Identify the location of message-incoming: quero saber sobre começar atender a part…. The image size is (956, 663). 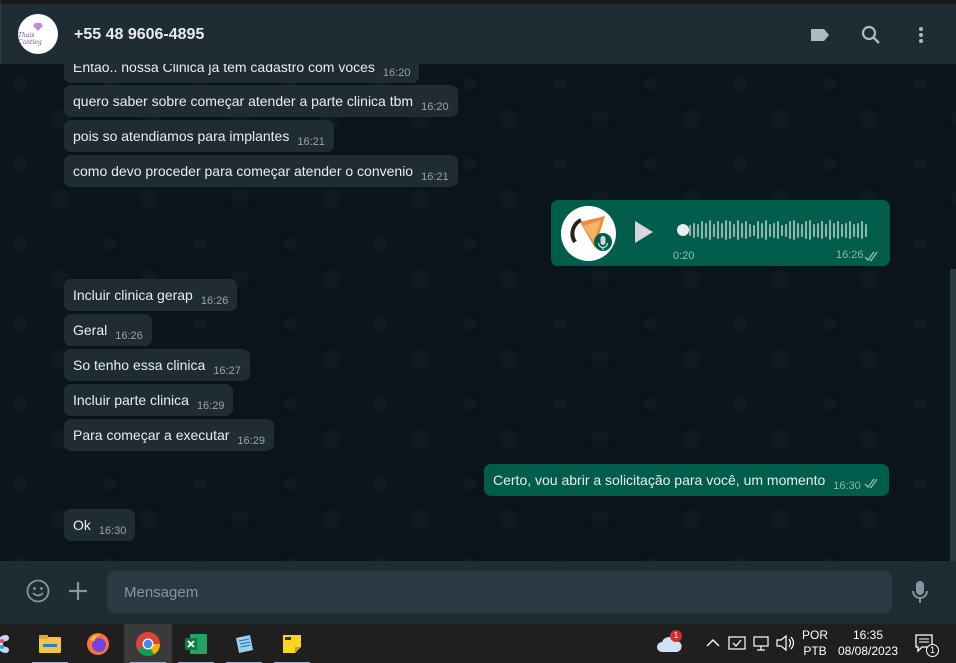
(261, 101).